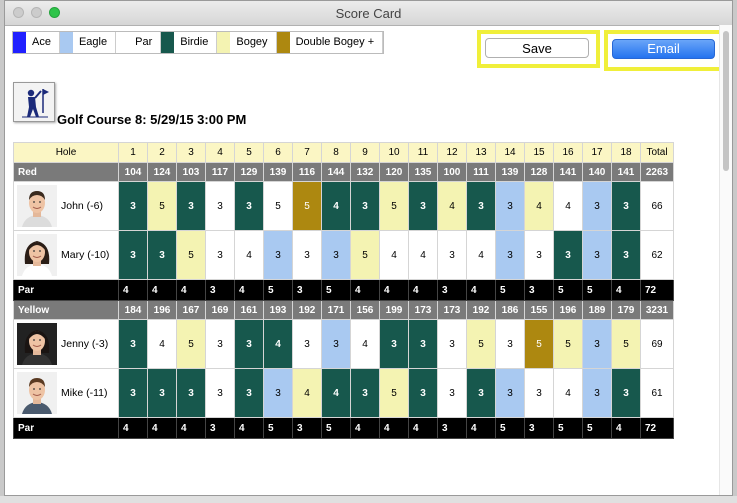  What do you see at coordinates (510, 152) in the screenshot?
I see `hole-number: 14` at bounding box center [510, 152].